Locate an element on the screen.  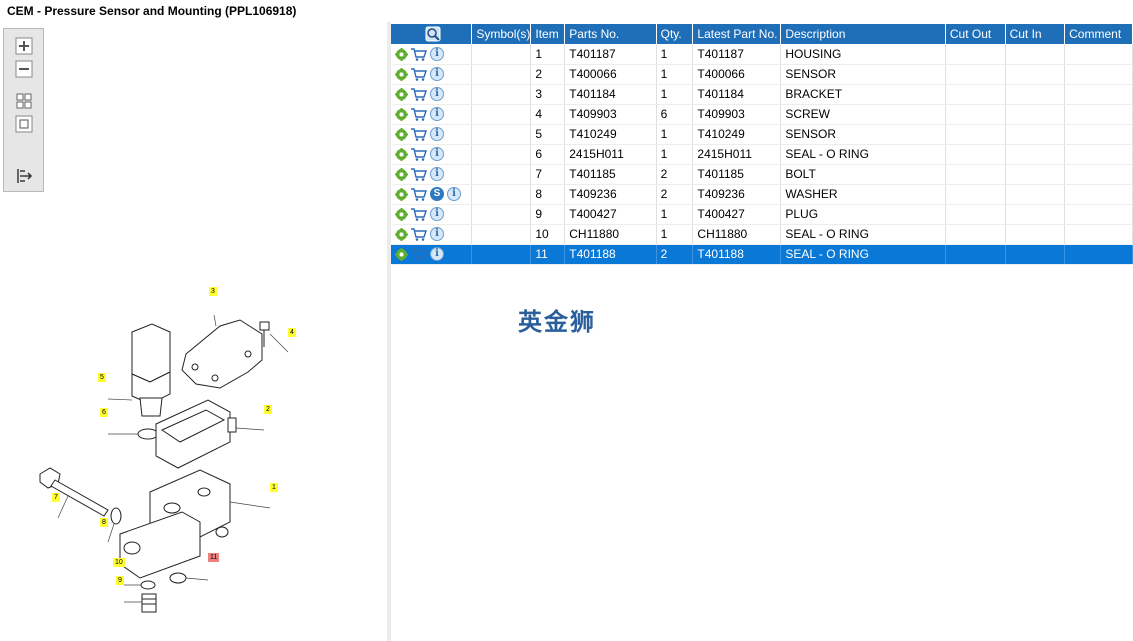
table-row: i 1 T401187 1 T401187 HOUSING is located at coordinates (762, 54).